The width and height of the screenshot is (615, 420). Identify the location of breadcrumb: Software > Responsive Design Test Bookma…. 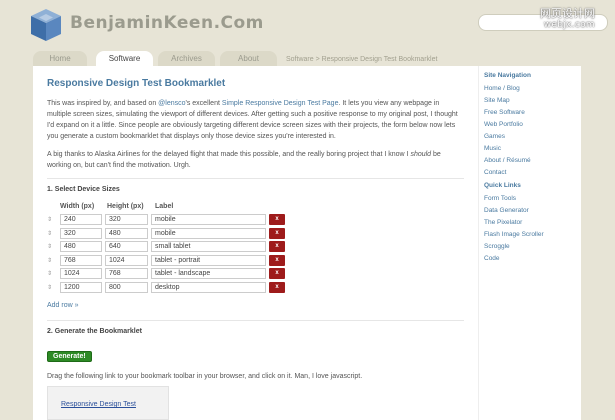
(362, 59).